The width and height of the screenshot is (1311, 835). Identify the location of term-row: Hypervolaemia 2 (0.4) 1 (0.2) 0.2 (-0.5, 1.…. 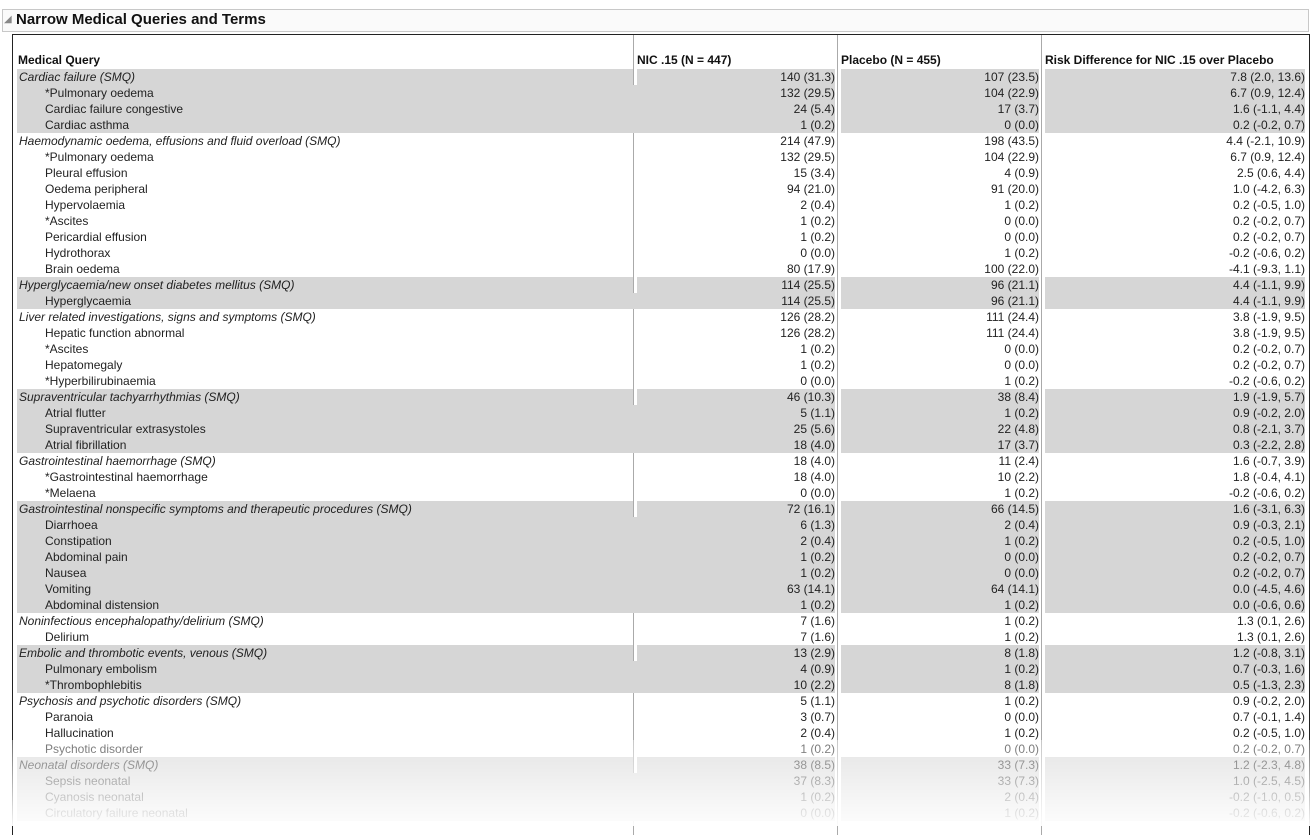
(663, 205).